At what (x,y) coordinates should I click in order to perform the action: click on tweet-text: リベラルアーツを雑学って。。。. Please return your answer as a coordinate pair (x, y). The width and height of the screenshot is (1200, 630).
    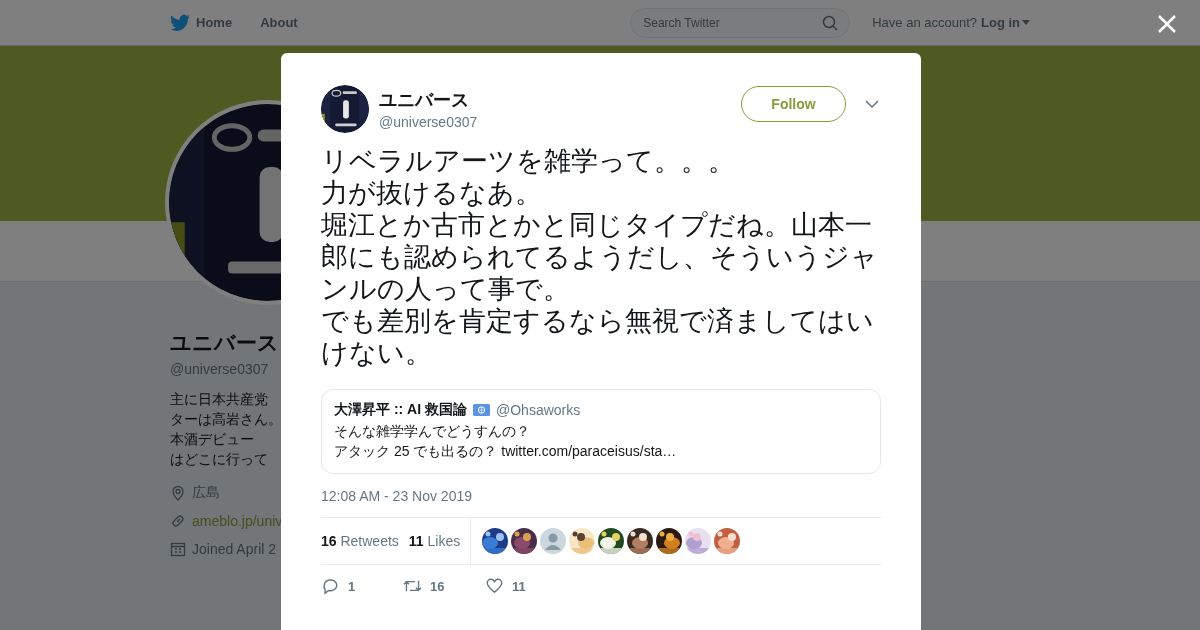
    Looking at the image, I should click on (528, 161).